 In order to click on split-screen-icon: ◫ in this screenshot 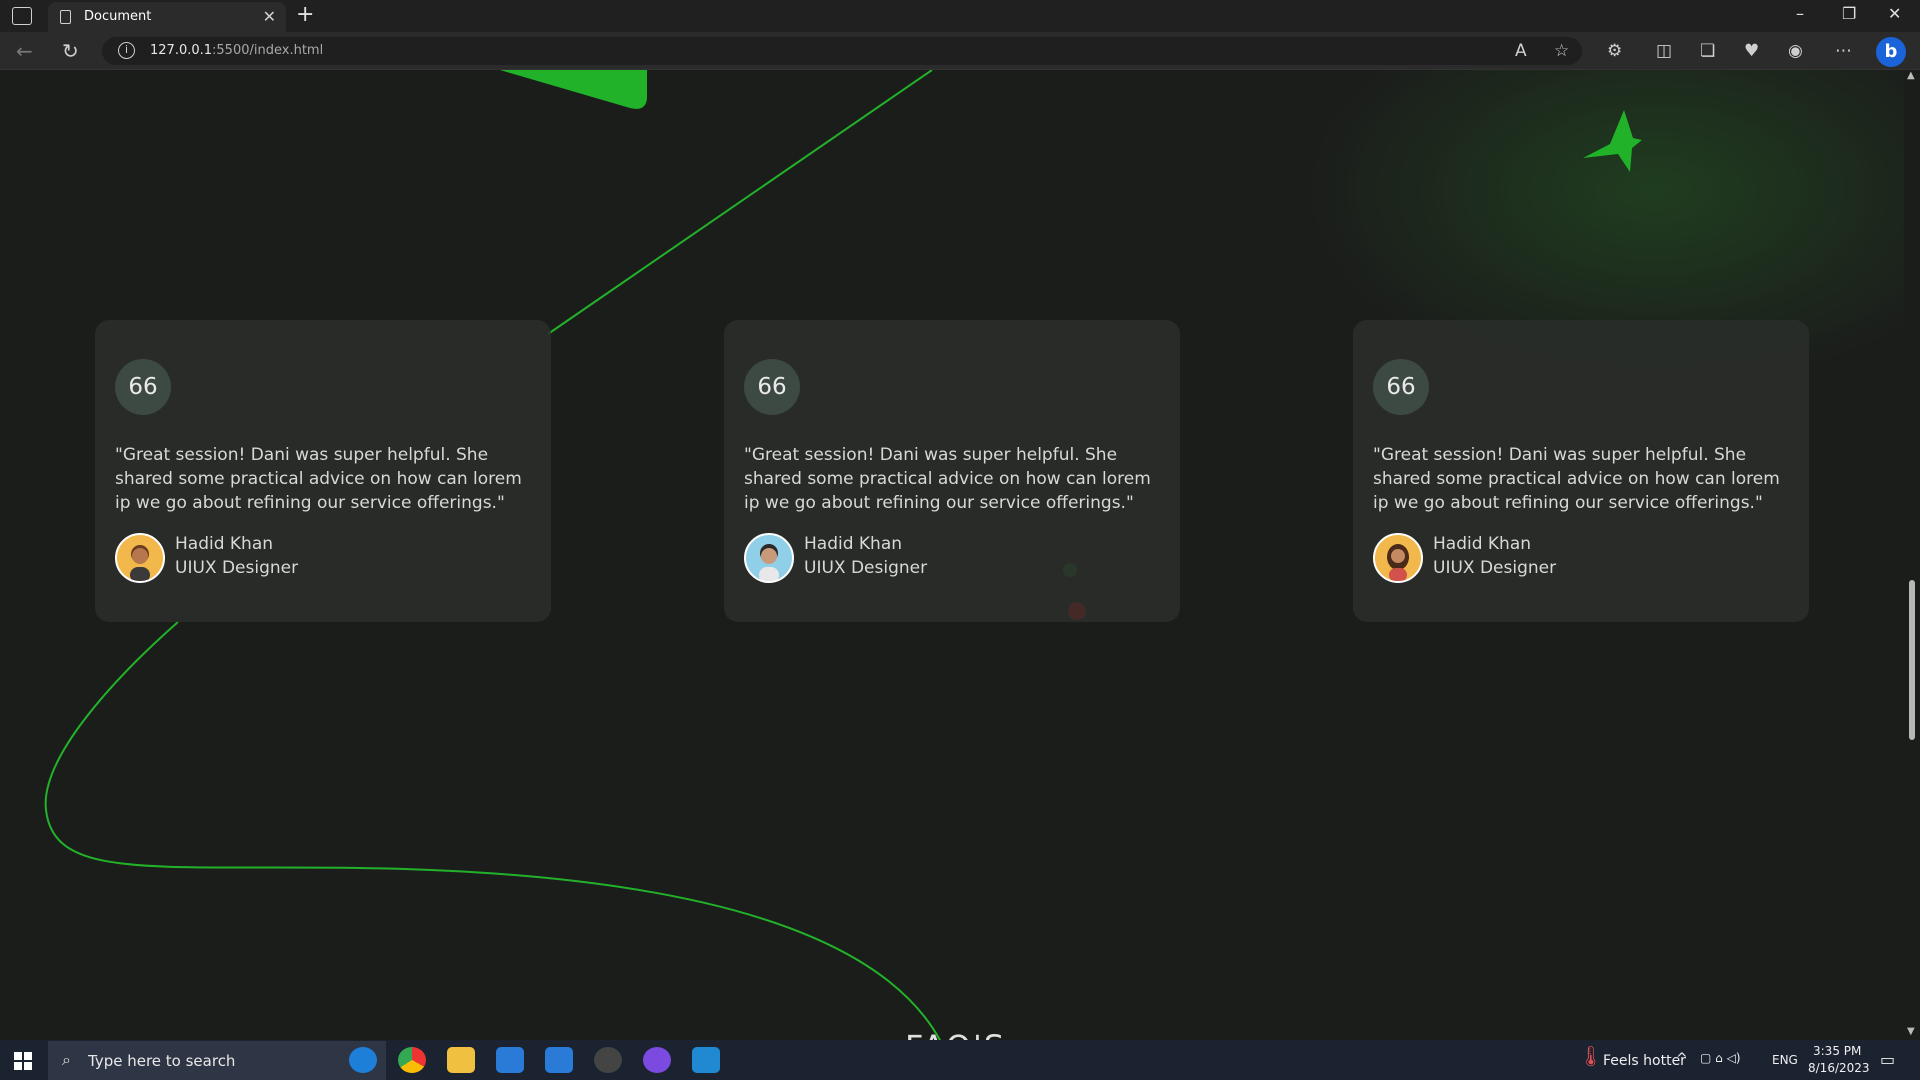, I will do `click(1664, 51)`.